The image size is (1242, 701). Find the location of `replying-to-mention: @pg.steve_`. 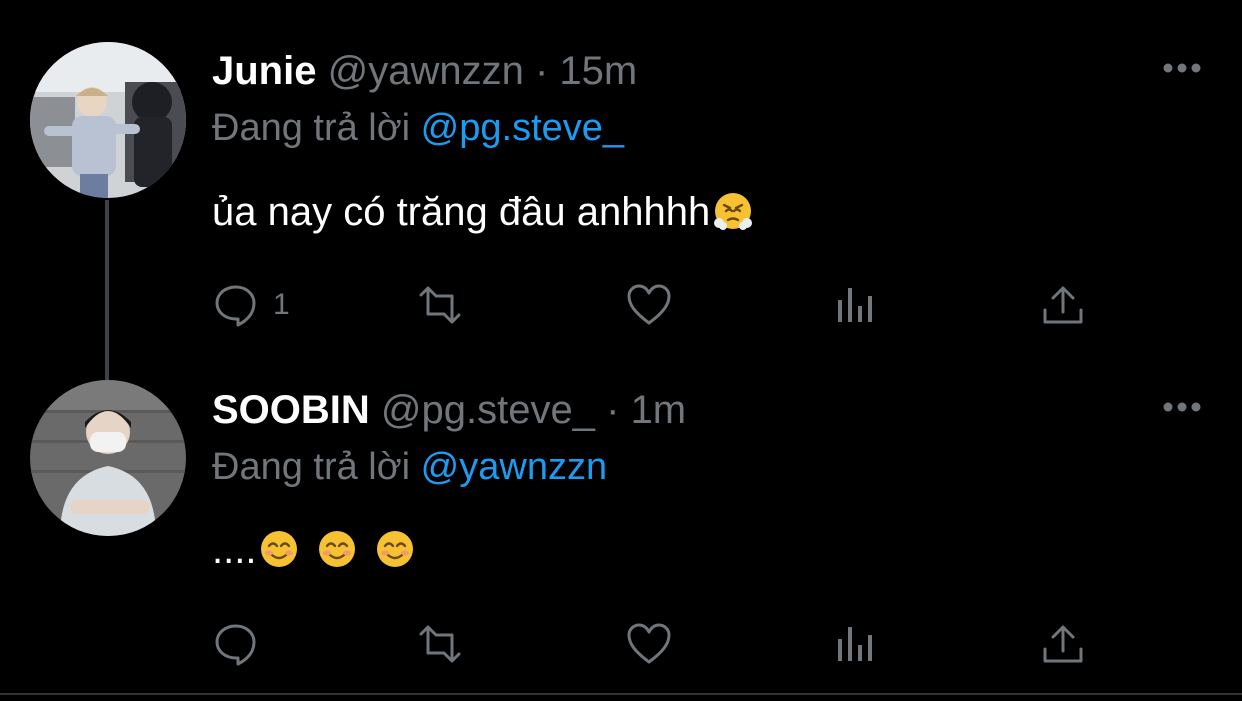

replying-to-mention: @pg.steve_ is located at coordinates (522, 128).